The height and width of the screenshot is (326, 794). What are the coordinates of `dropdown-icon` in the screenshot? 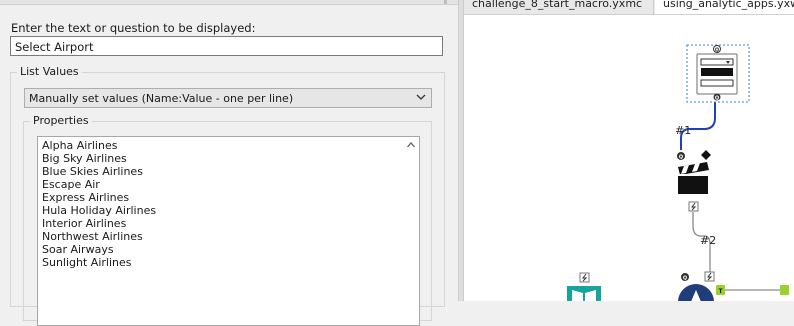 It's located at (717, 74).